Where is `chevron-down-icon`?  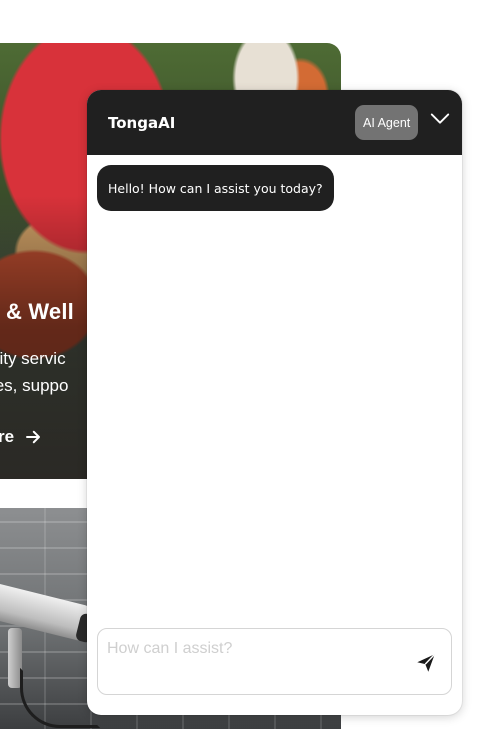 chevron-down-icon is located at coordinates (440, 118).